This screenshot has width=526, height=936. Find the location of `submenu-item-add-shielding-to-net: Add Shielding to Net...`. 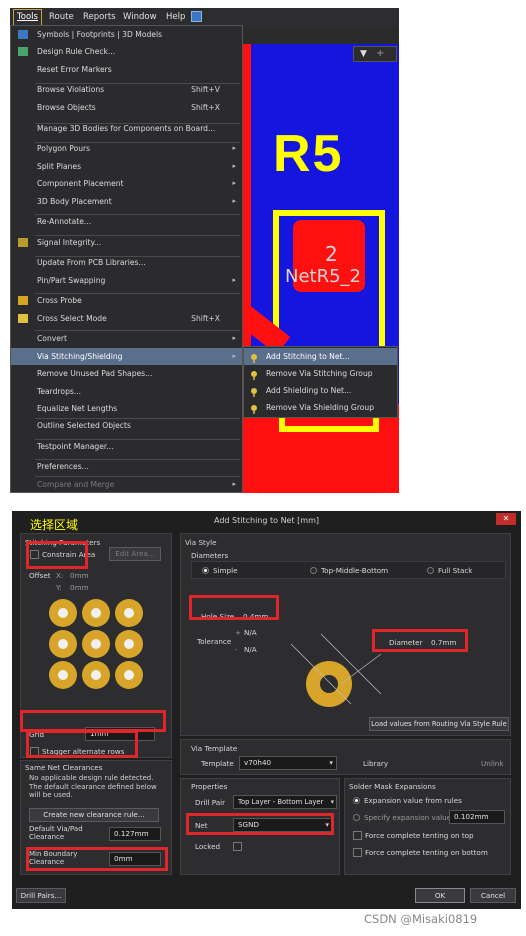

submenu-item-add-shielding-to-net: Add Shielding to Net... is located at coordinates (320, 390).